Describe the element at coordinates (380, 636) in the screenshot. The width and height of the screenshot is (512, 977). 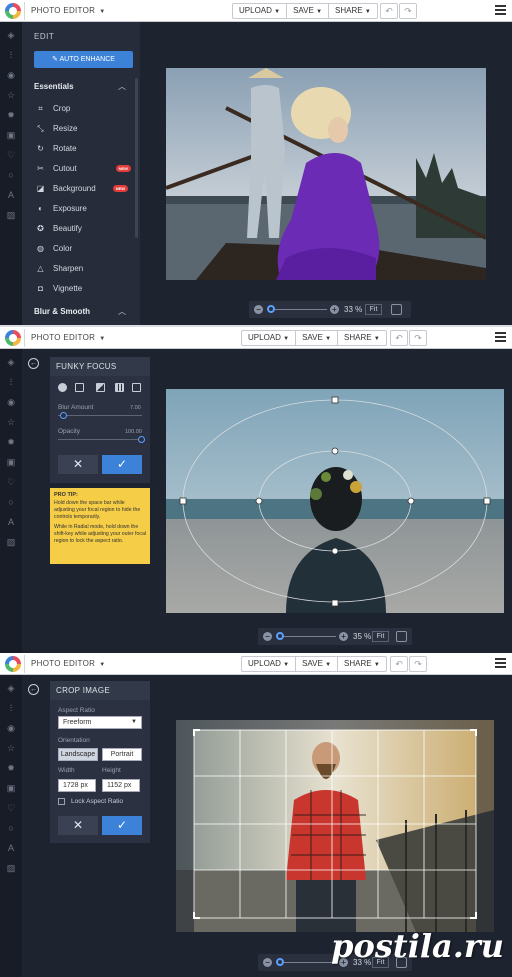
I see `fit-button: Fit` at that location.